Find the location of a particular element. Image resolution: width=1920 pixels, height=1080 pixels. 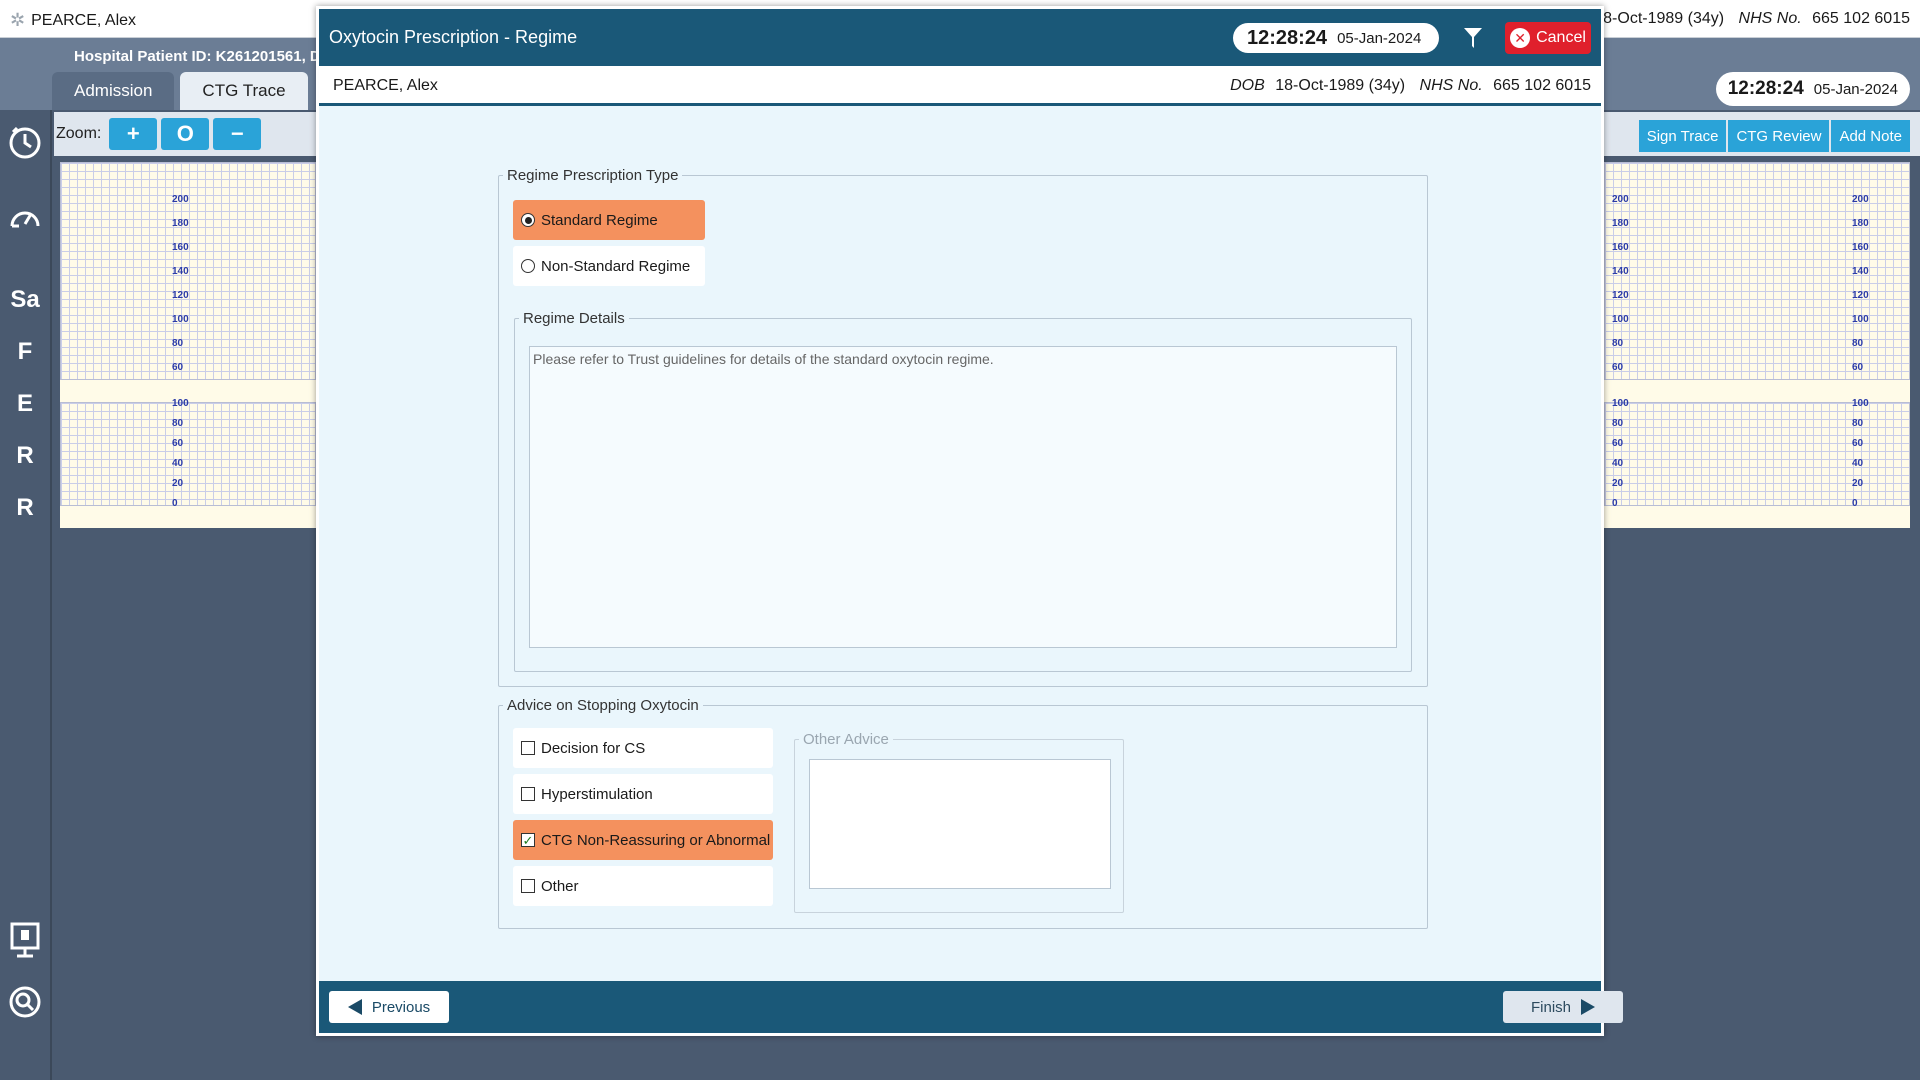

sidebar-item-sa: Sa is located at coordinates (25, 300).